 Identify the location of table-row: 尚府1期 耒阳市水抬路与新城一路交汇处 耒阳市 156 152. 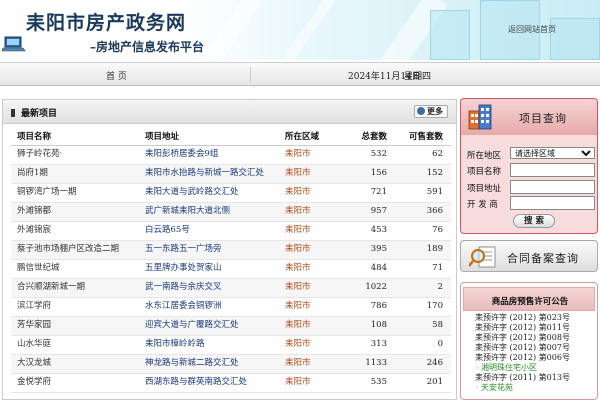
(231, 174).